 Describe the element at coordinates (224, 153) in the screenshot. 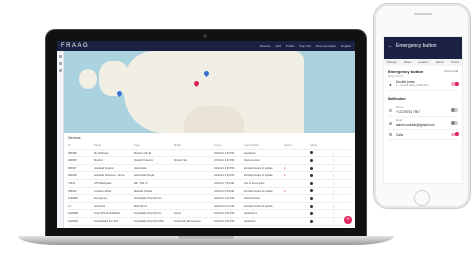

I see `table-cell: 04/11/21 4:30 PM` at that location.